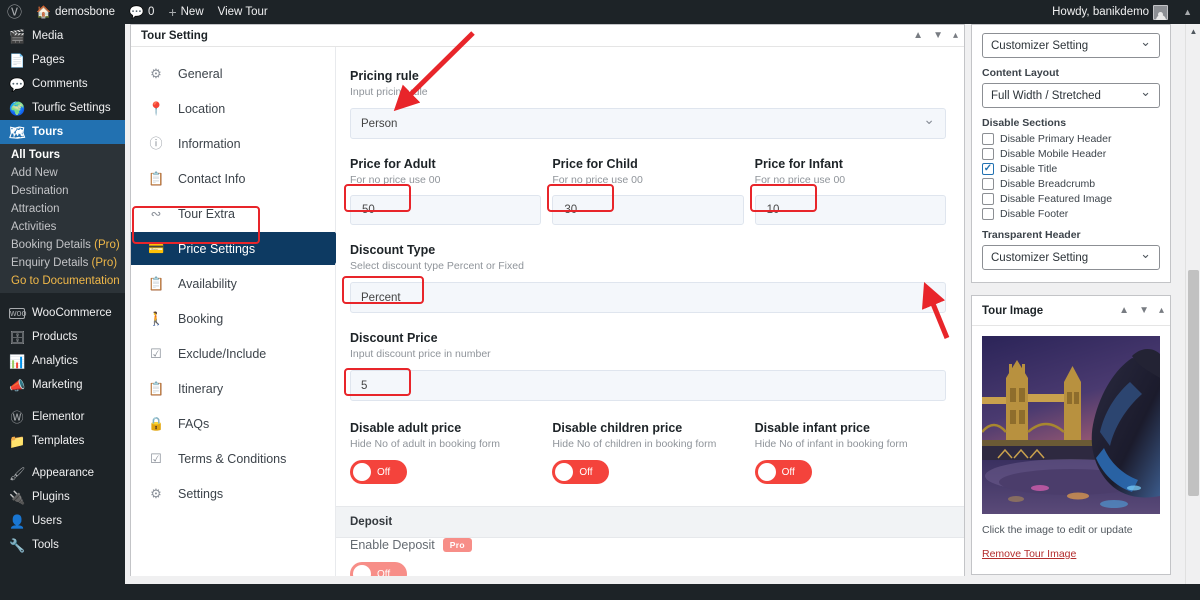  Describe the element at coordinates (62, 84) in the screenshot. I see `menu-item-comments: 💬 Comments` at that location.